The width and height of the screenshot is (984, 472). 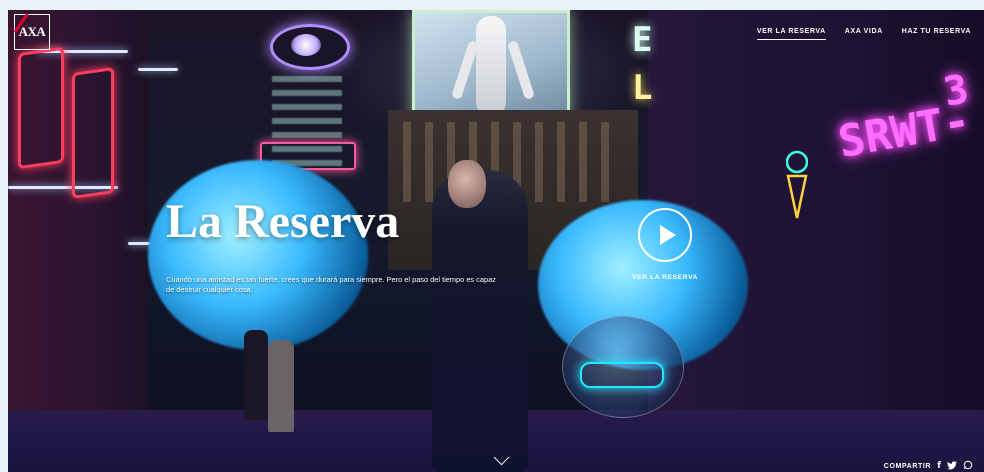 What do you see at coordinates (791, 34) in the screenshot?
I see `nav-ver-la-reserva: VER LA RESERVA` at bounding box center [791, 34].